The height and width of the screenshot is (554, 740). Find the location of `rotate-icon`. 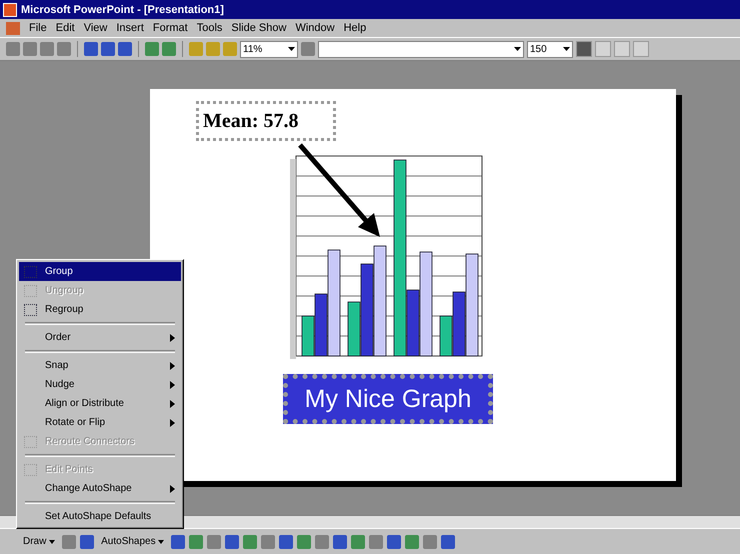

rotate-icon is located at coordinates (87, 541).